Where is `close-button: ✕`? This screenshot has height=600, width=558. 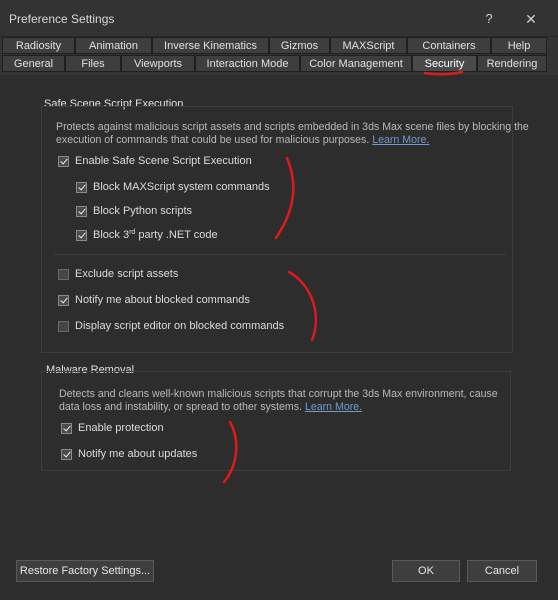 close-button: ✕ is located at coordinates (531, 19).